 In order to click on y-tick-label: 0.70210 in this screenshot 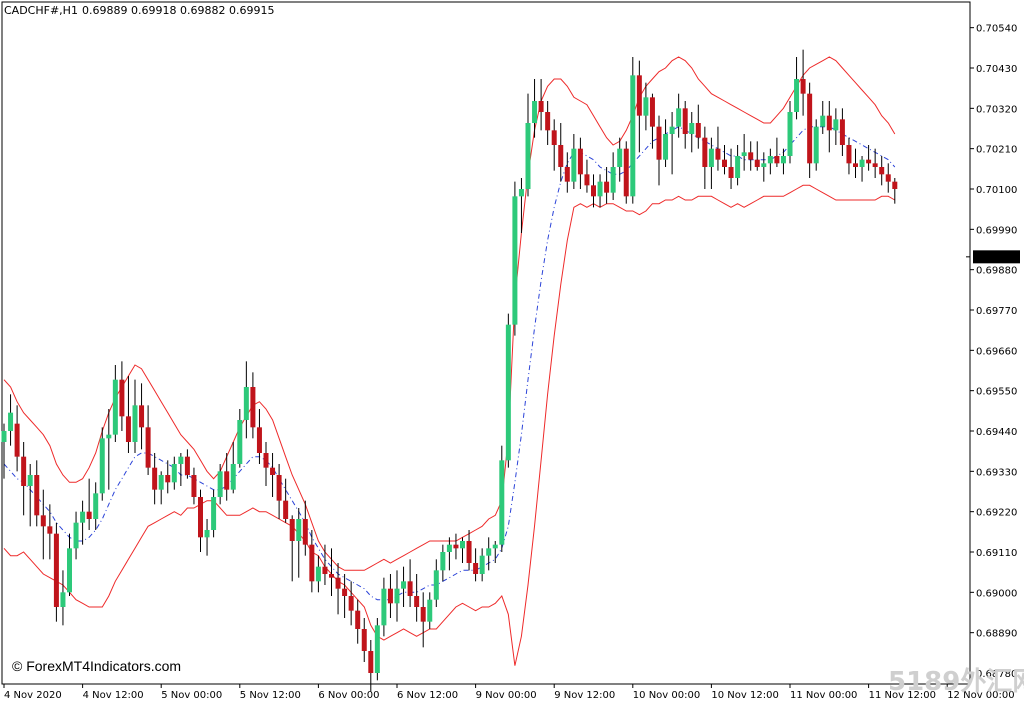, I will do `click(996, 150)`.